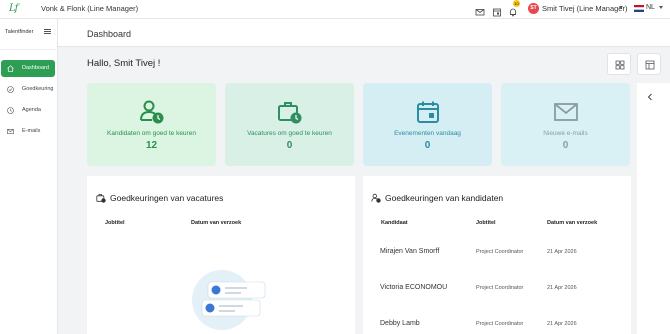  Describe the element at coordinates (653, 208) in the screenshot. I see `side-panel` at that location.